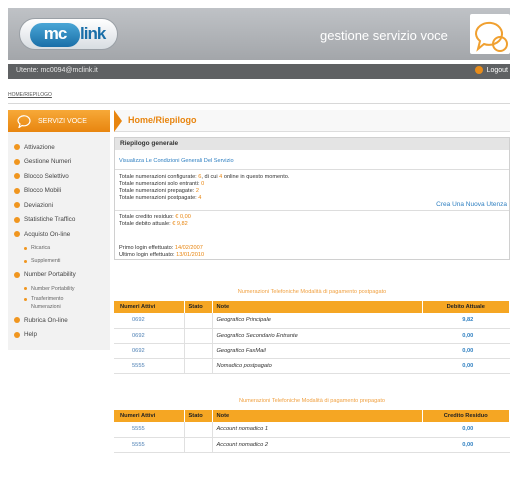  What do you see at coordinates (497, 70) in the screenshot?
I see `logout-label: Logout` at bounding box center [497, 70].